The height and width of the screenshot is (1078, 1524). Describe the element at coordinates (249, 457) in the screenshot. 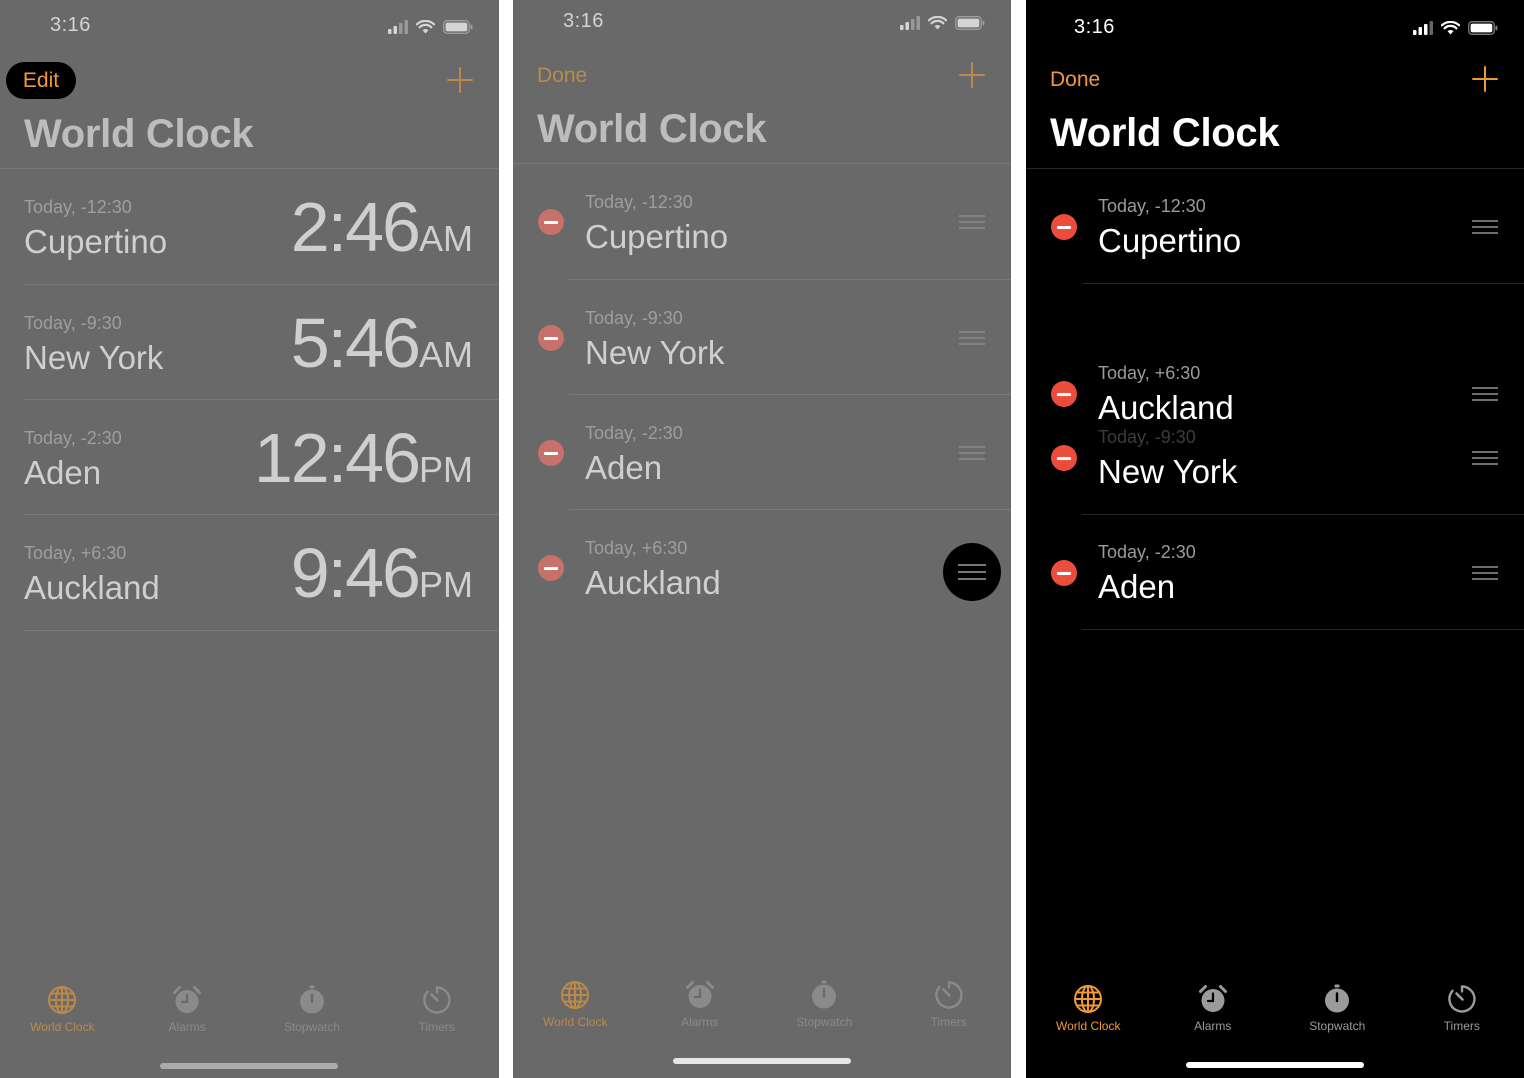

I see `city-row-aden: Today, -2:30 Aden 12:46PM` at that location.